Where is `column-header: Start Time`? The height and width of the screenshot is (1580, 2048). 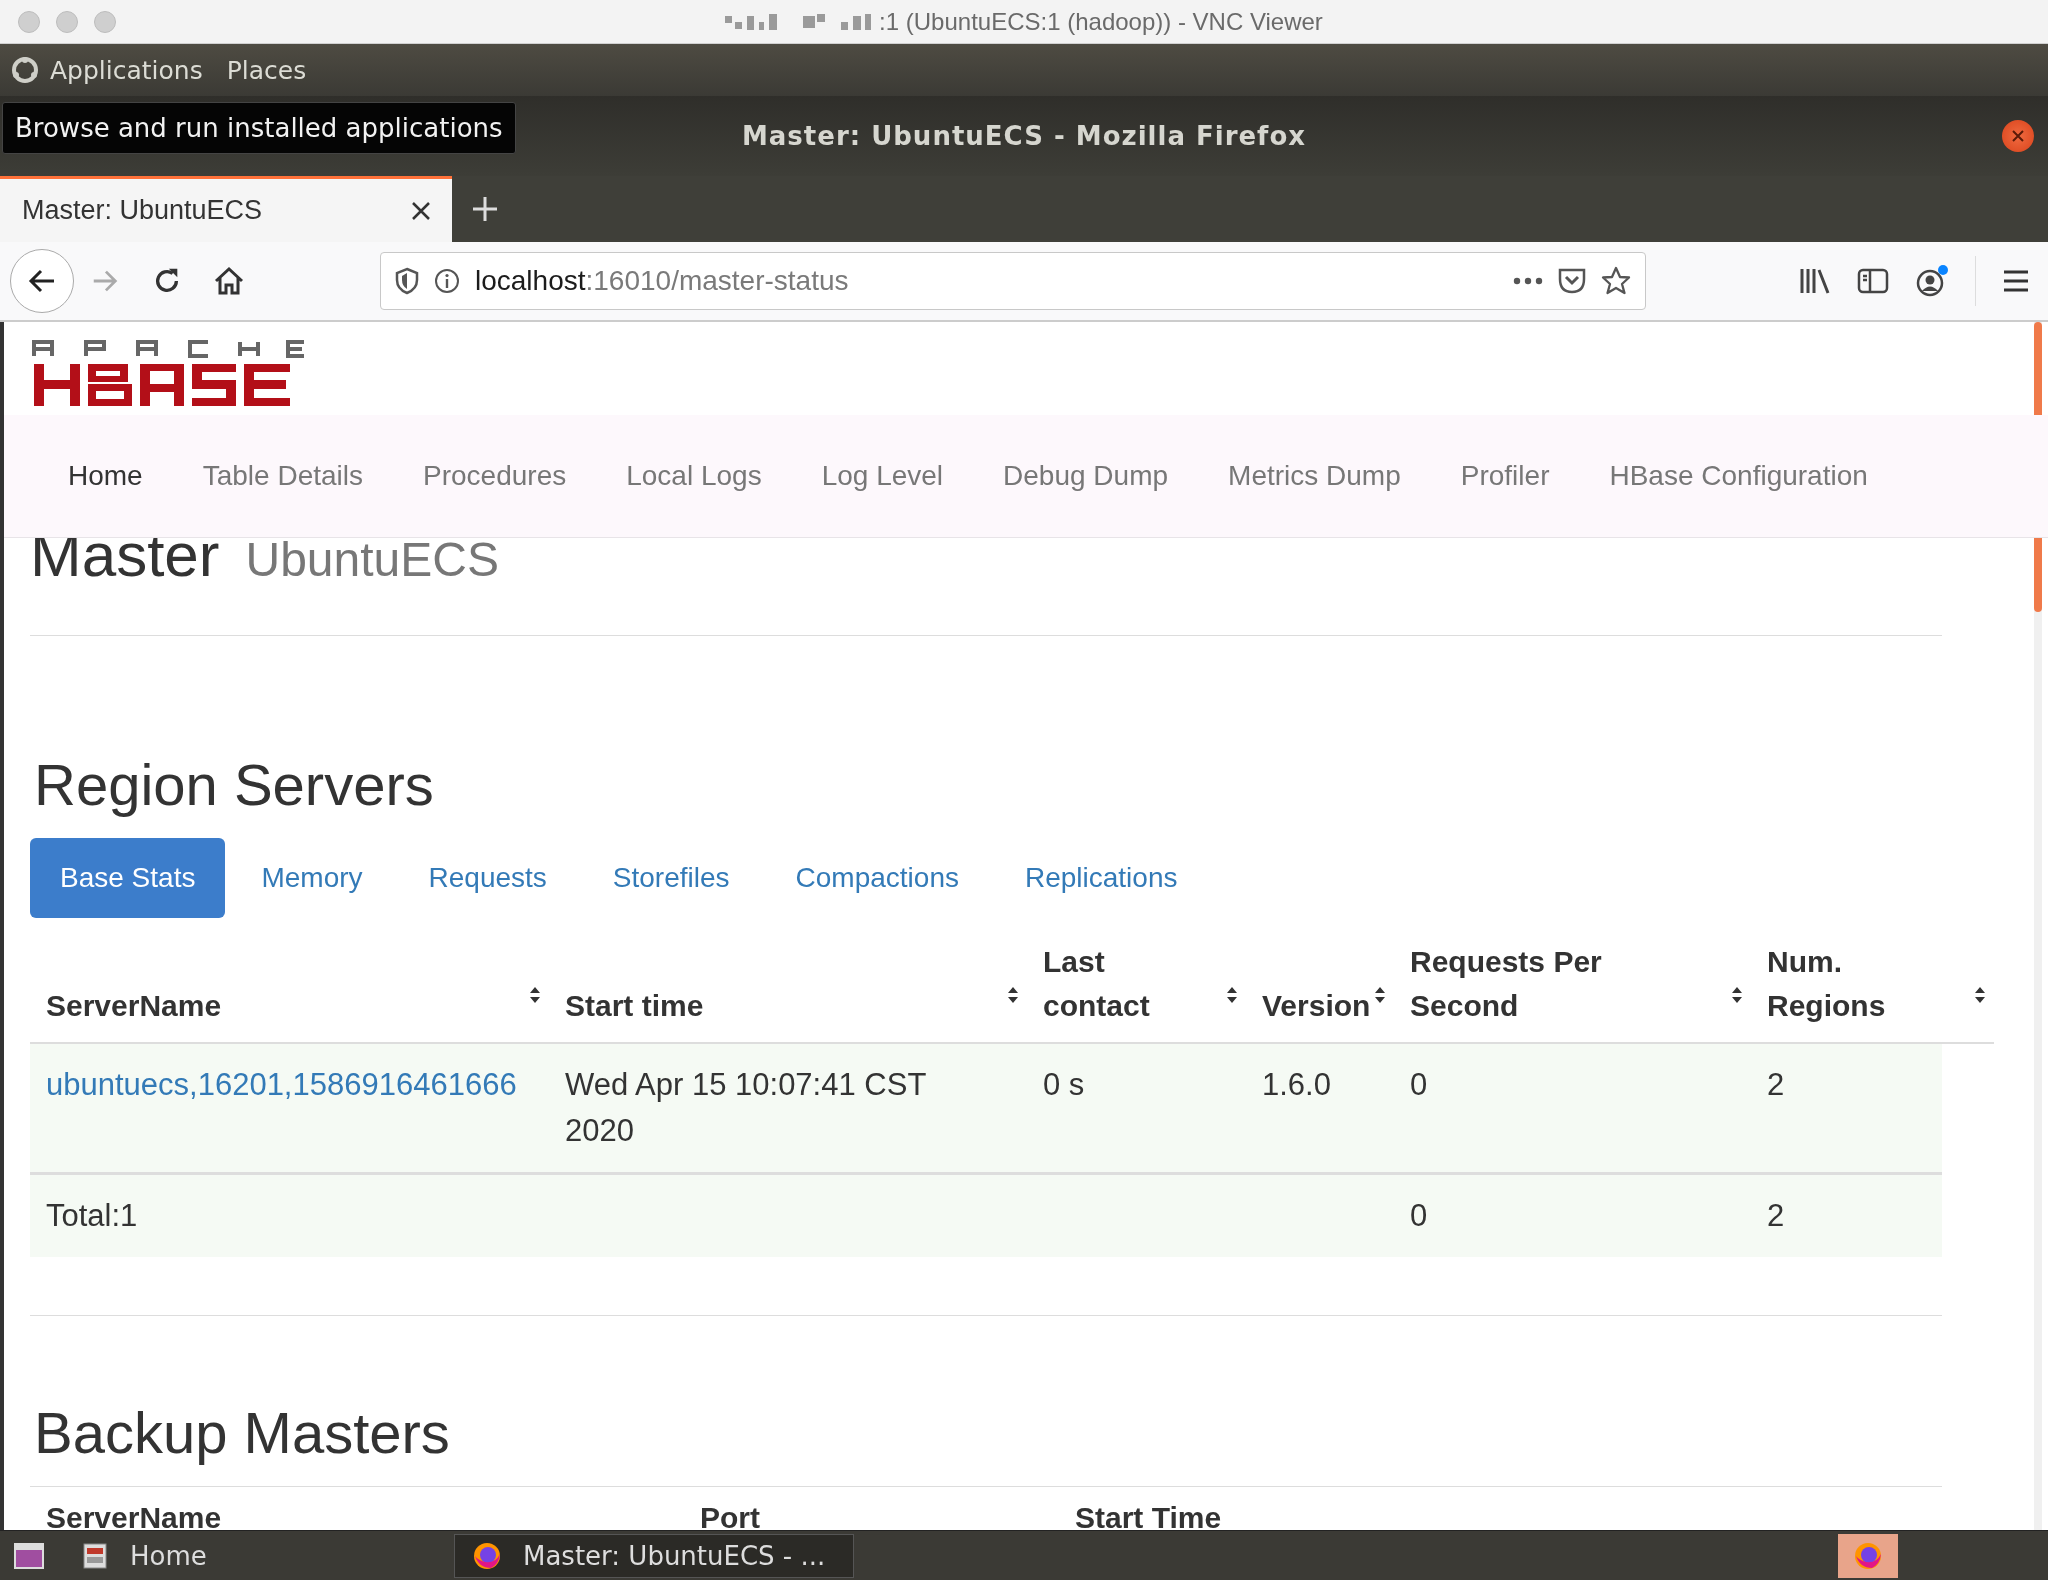 column-header: Start Time is located at coordinates (1148, 1515).